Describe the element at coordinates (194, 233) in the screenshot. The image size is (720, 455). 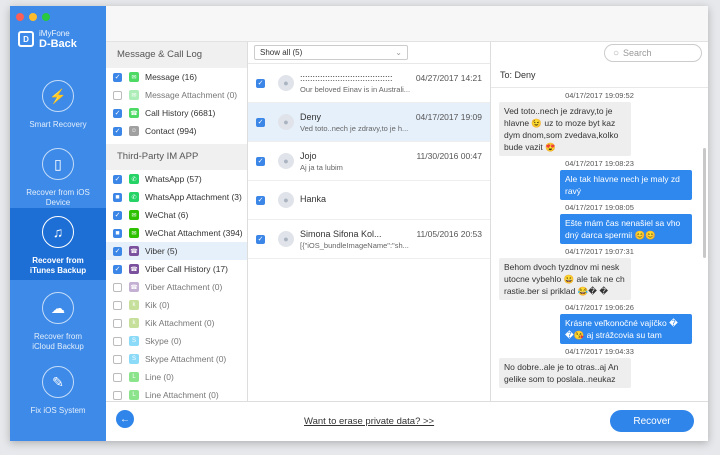
I see `category-label: WeChat Attachment (394)` at that location.